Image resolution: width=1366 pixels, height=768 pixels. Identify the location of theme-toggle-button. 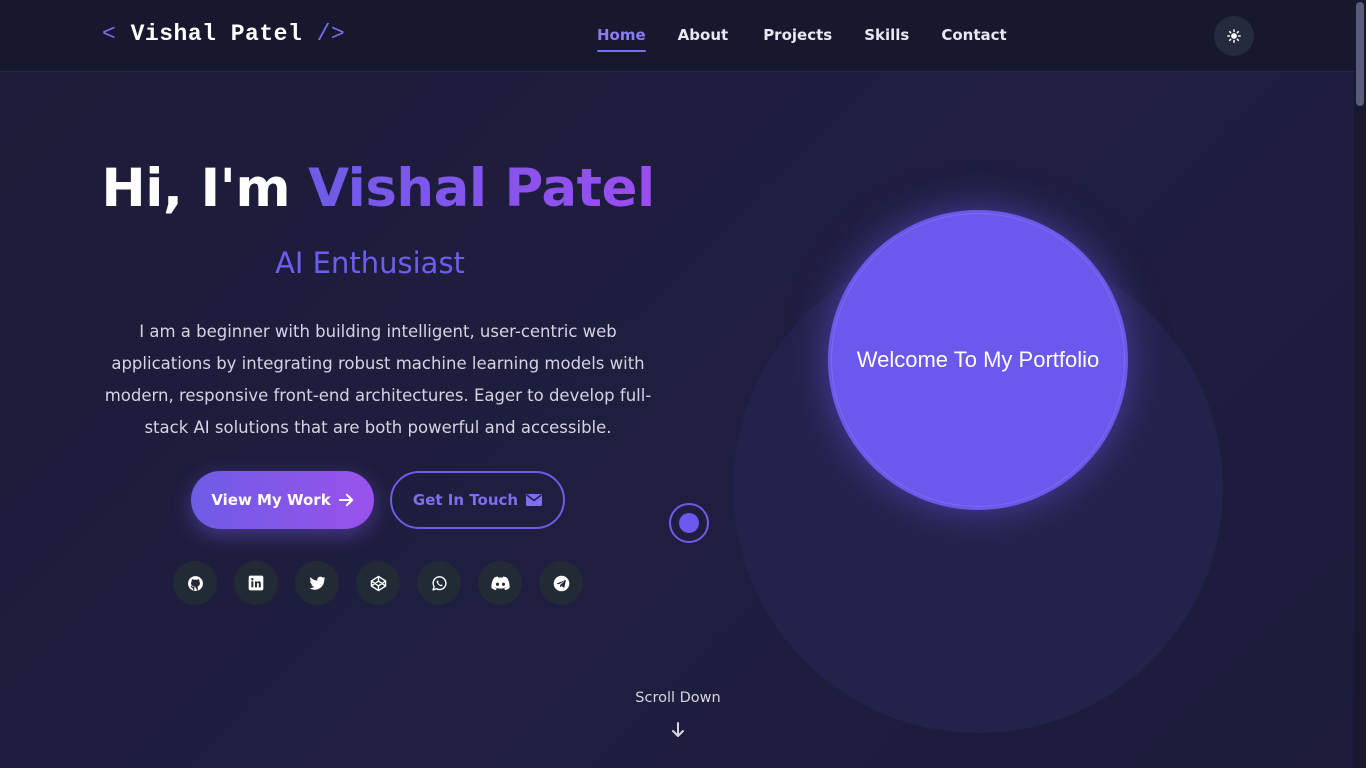
(1234, 36).